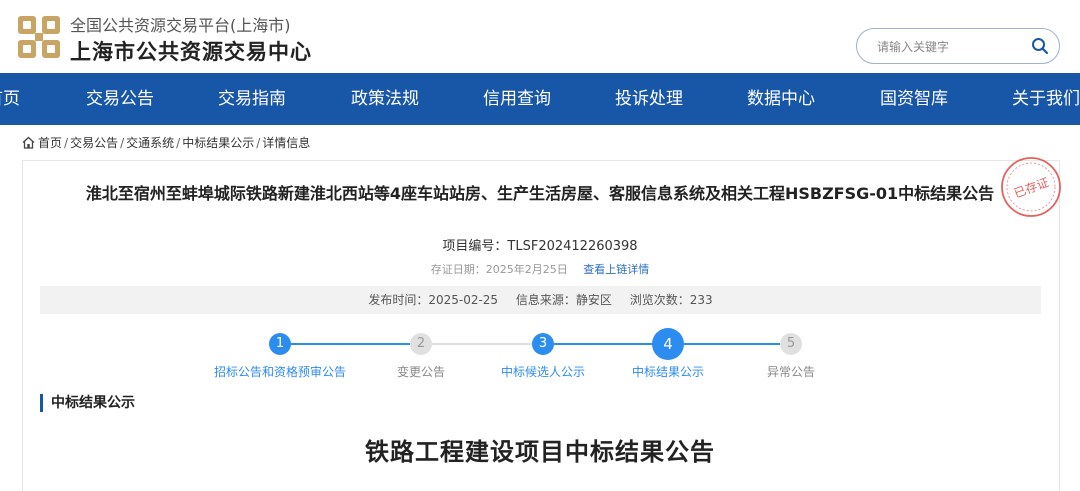  What do you see at coordinates (39, 37) in the screenshot?
I see `logo-icon` at bounding box center [39, 37].